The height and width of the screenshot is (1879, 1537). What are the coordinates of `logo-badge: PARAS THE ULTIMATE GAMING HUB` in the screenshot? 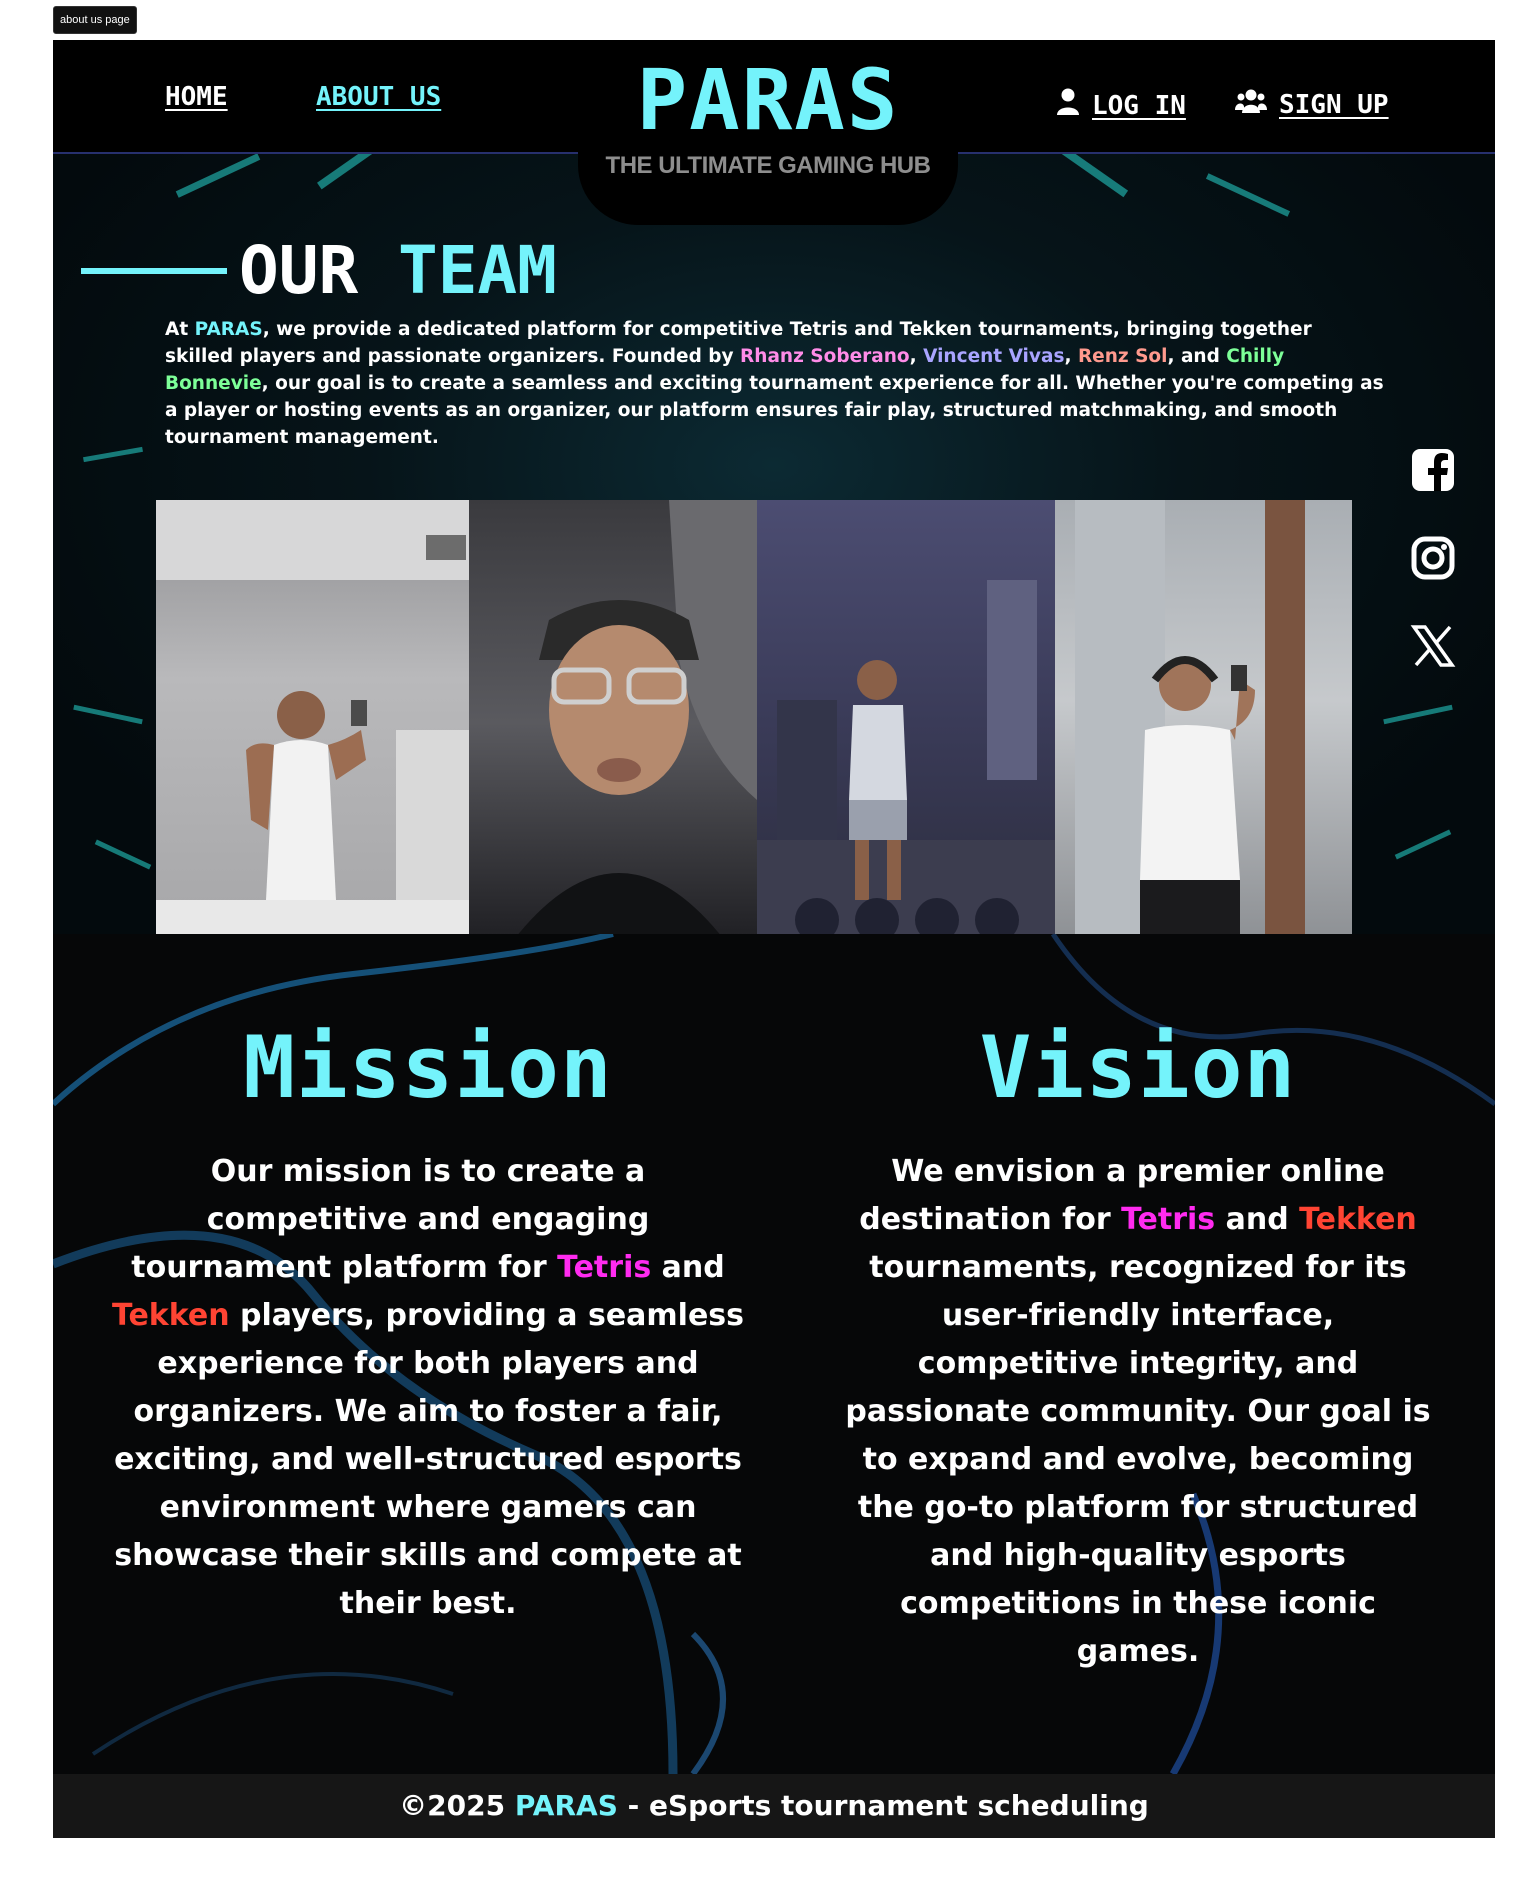 It's located at (768, 132).